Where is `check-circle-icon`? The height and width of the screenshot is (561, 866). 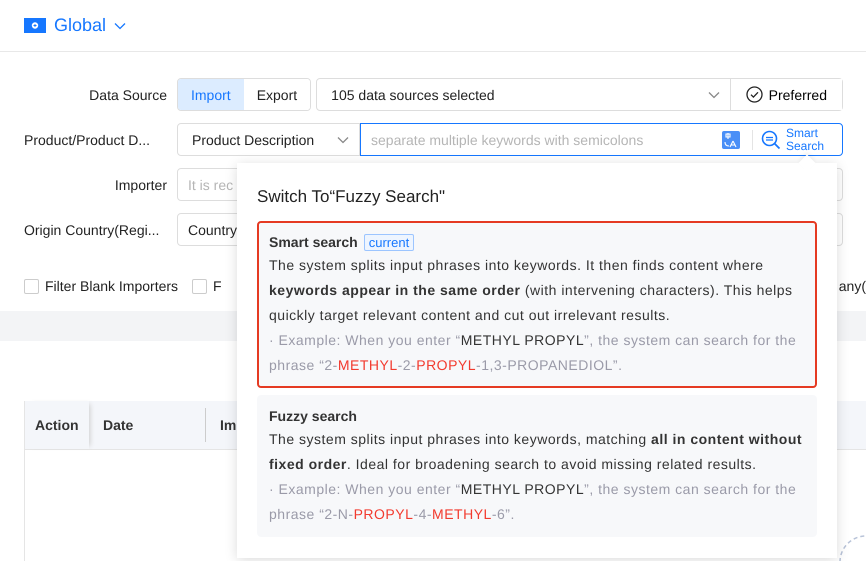 check-circle-icon is located at coordinates (754, 94).